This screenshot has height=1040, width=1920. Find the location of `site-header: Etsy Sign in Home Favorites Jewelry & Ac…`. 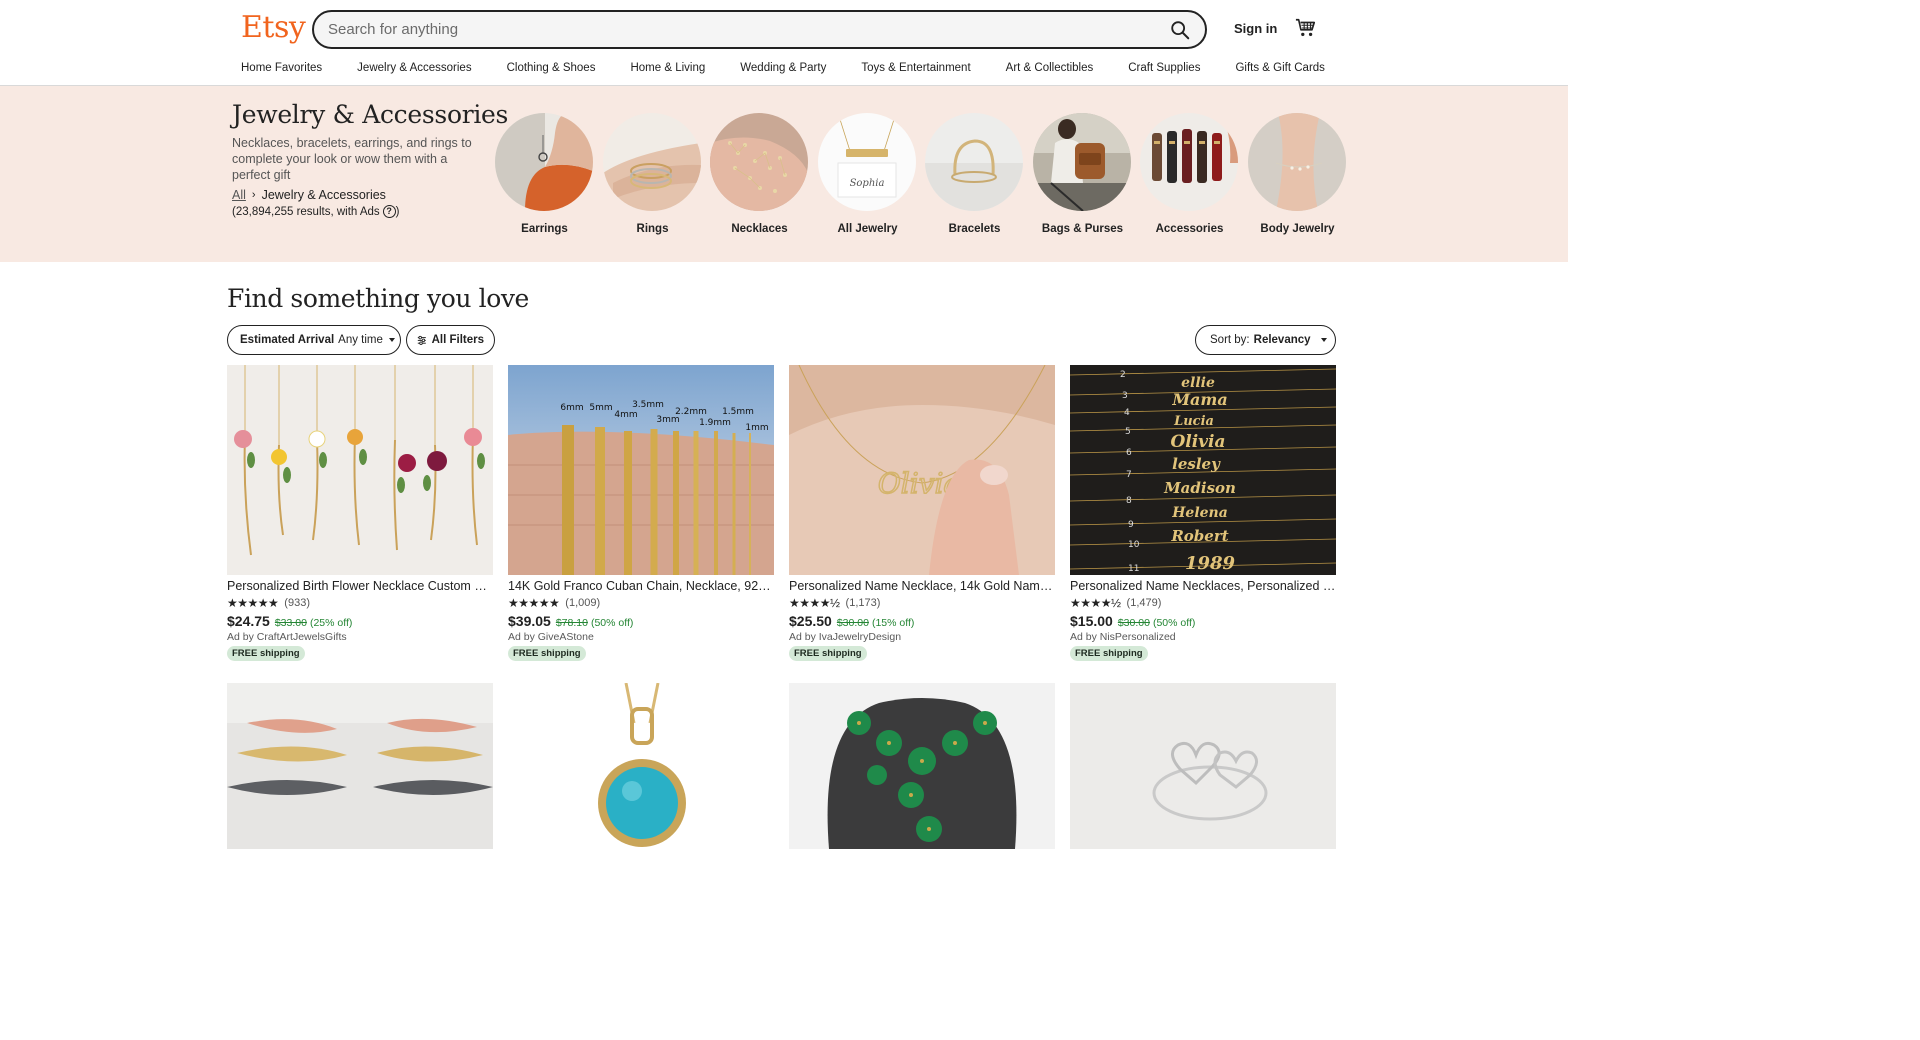

site-header: Etsy Sign in Home Favorites Jewelry & Ac… is located at coordinates (784, 43).